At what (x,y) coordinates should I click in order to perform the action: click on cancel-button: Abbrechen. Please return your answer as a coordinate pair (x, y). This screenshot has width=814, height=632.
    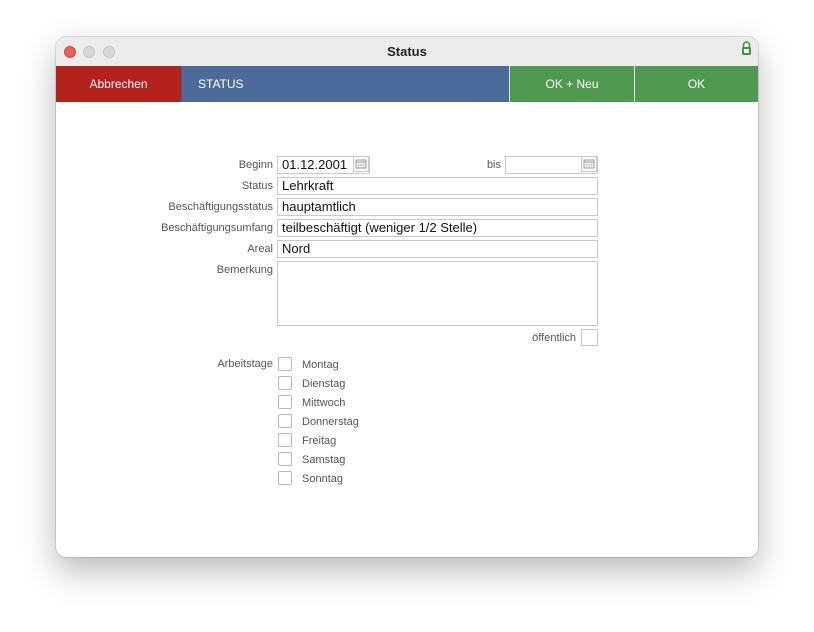
    Looking at the image, I should click on (118, 84).